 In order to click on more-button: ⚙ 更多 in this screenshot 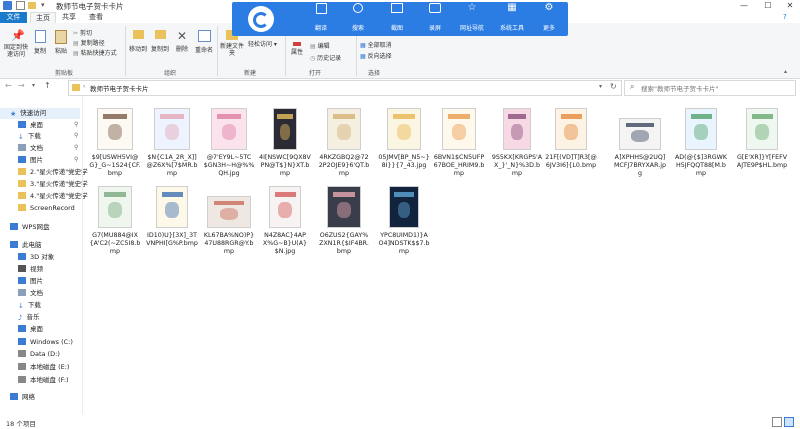, I will do `click(549, 18)`.